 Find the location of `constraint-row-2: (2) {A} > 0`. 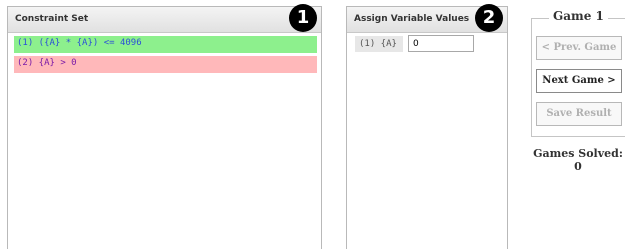

constraint-row-2: (2) {A} > 0 is located at coordinates (165, 64).